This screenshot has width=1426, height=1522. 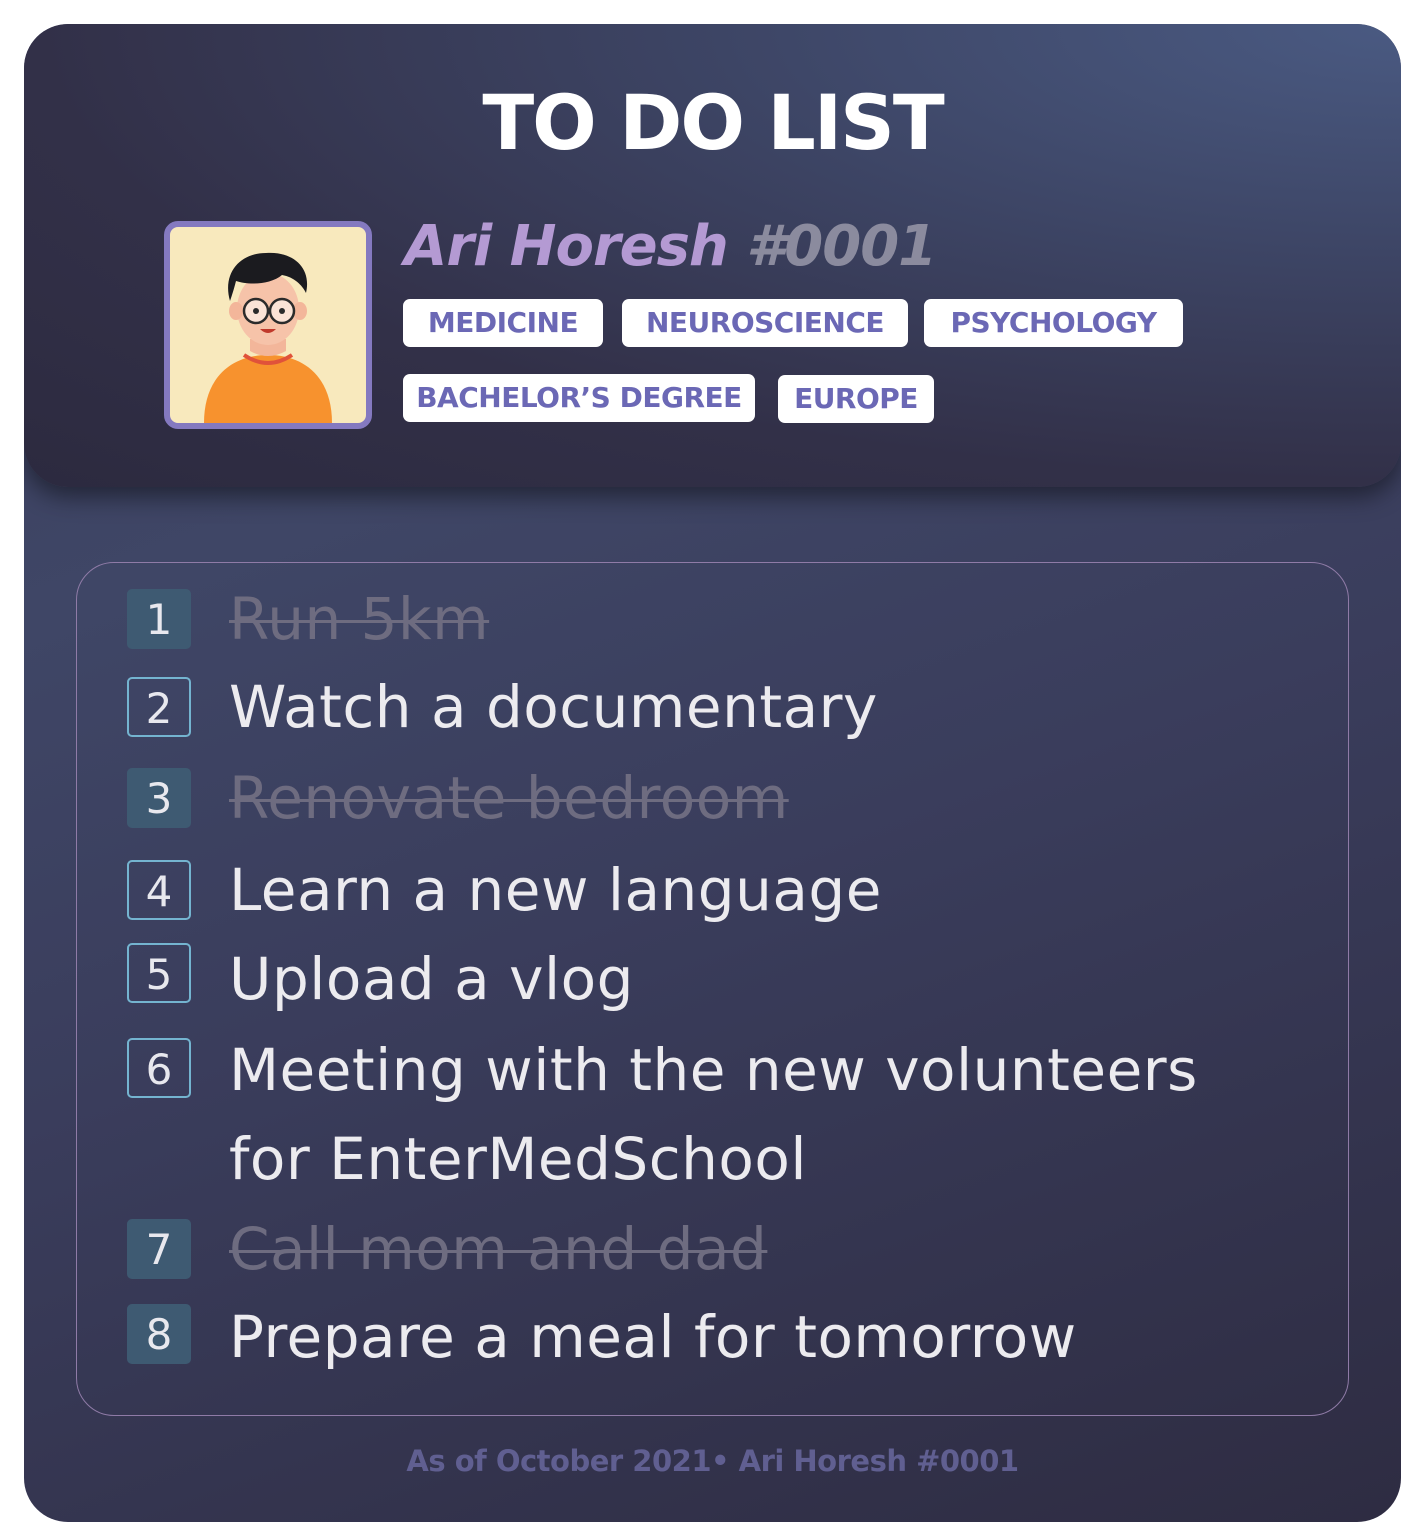 What do you see at coordinates (159, 973) in the screenshot?
I see `task-number-badge: 5` at bounding box center [159, 973].